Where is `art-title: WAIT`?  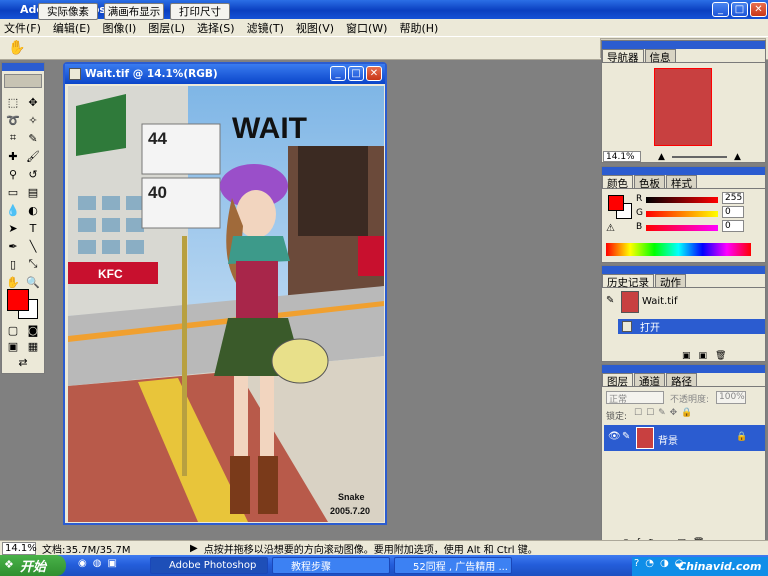 art-title: WAIT is located at coordinates (269, 128).